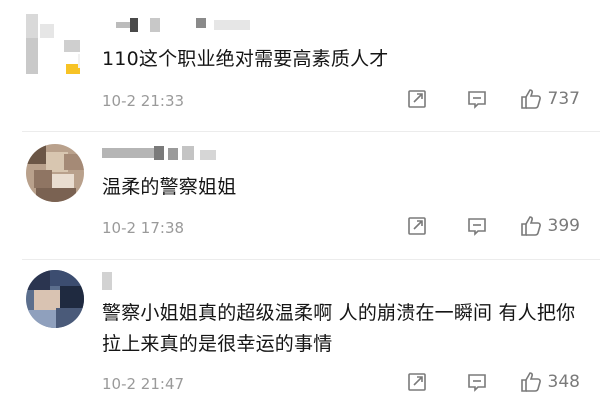  What do you see at coordinates (339, 328) in the screenshot?
I see `comment-text: 警察小姐姐真的超级温柔啊 人的崩溃在一瞬间 有人把你拉上来真的是很幸运的事情` at bounding box center [339, 328].